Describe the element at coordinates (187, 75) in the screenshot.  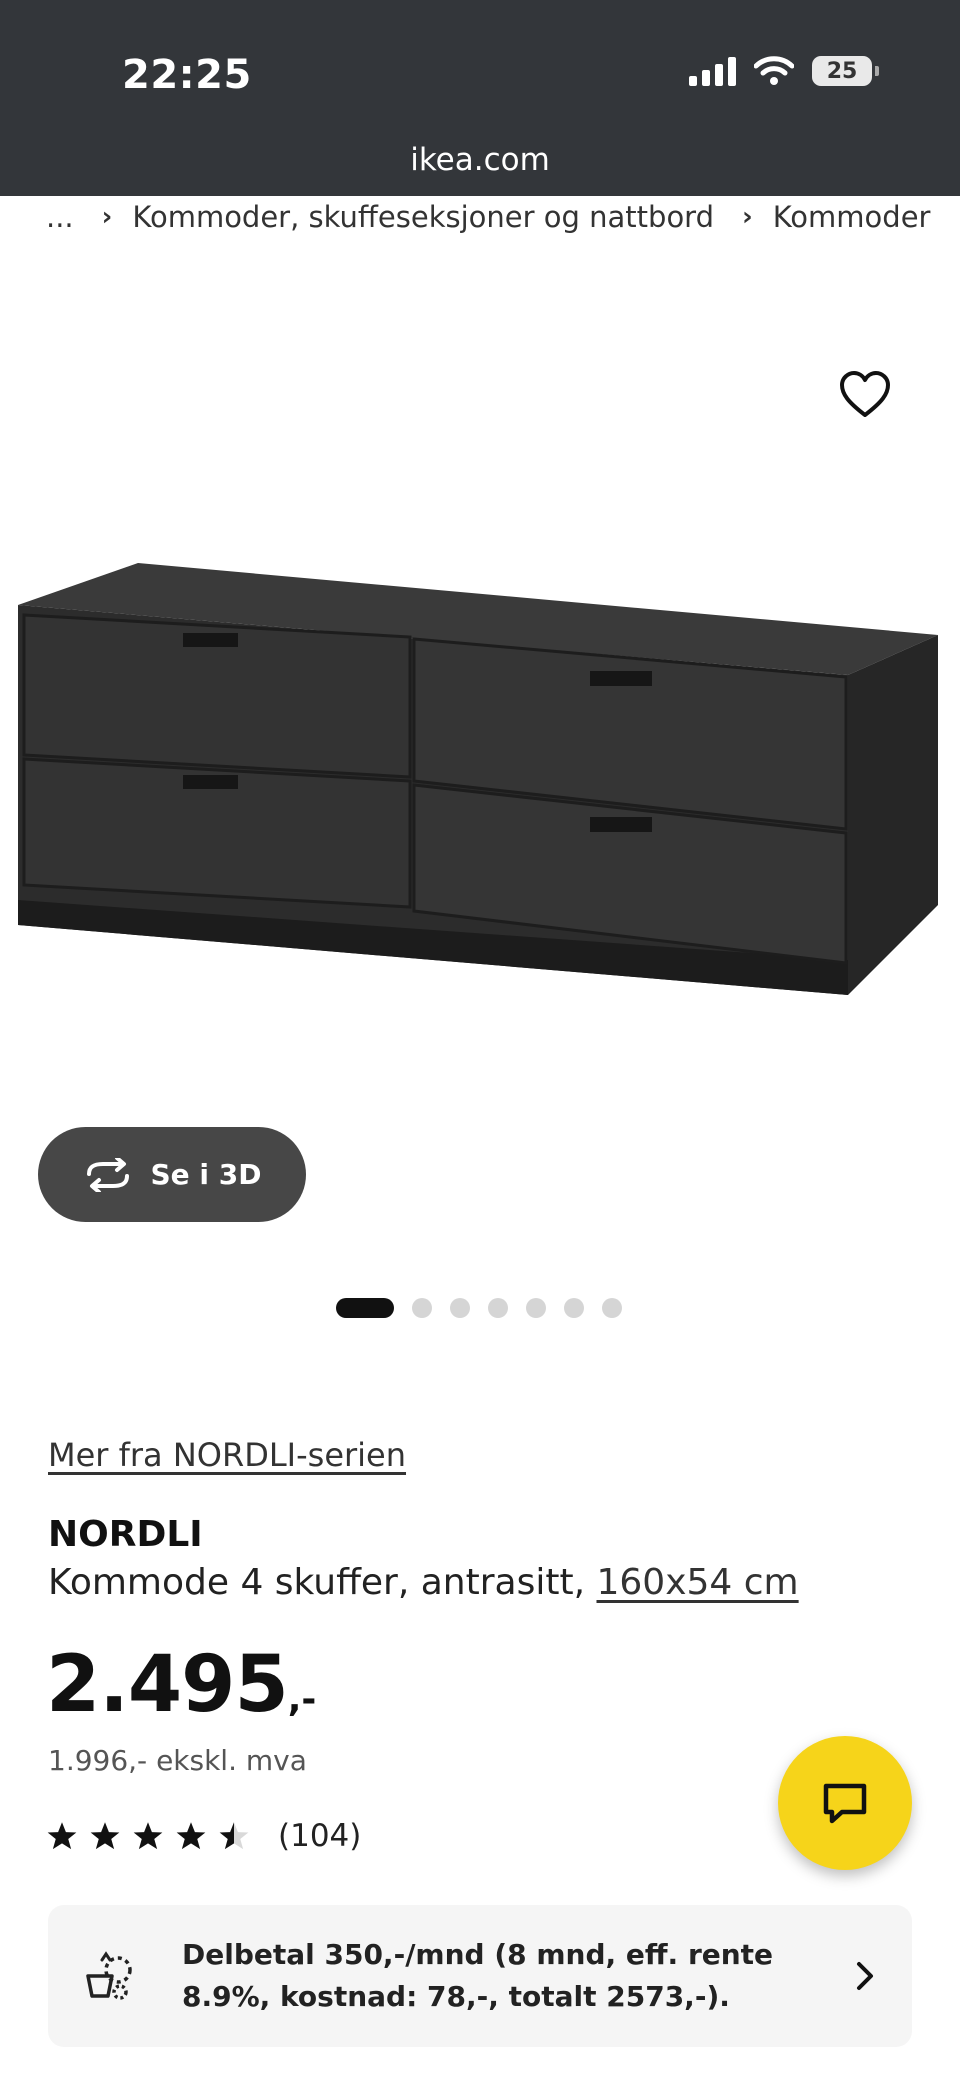
I see `status-time: 22:25` at that location.